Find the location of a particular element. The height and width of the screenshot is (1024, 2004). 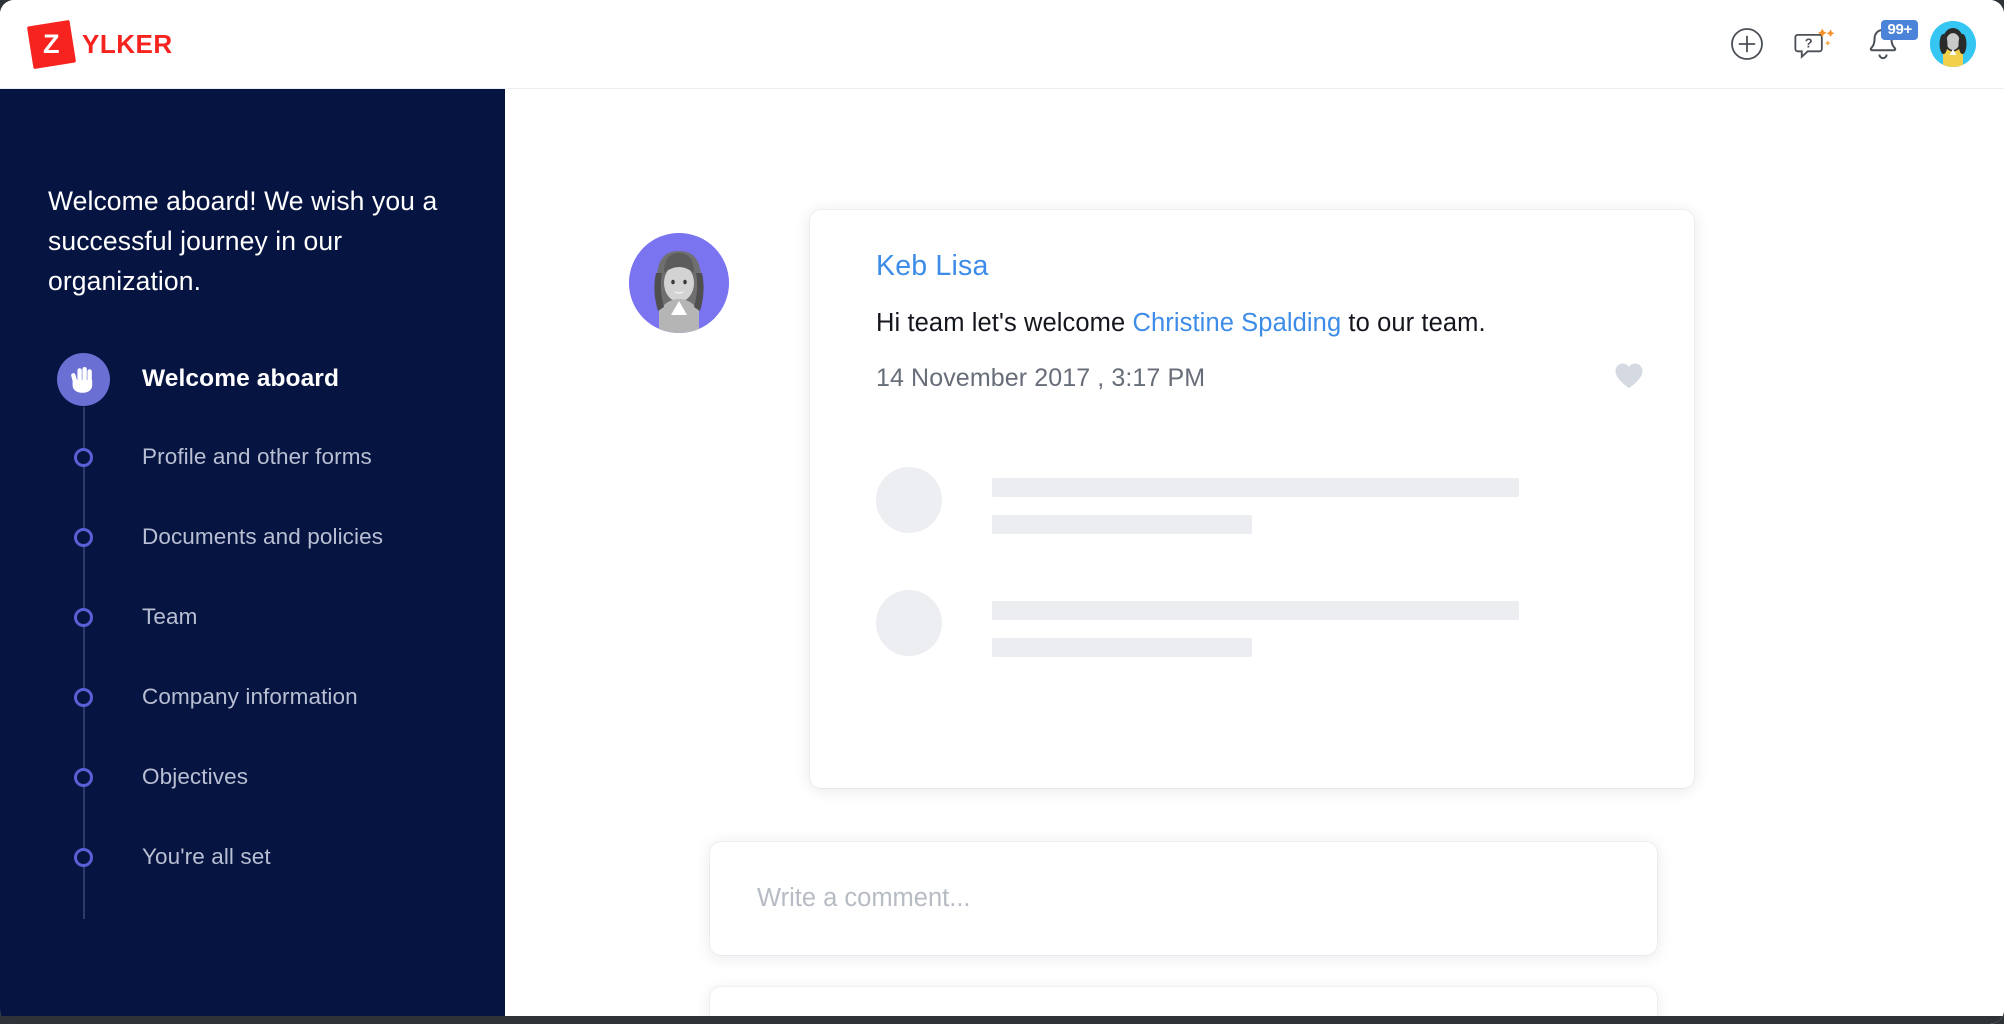

waving-hand-icon-glyph is located at coordinates (82, 380).